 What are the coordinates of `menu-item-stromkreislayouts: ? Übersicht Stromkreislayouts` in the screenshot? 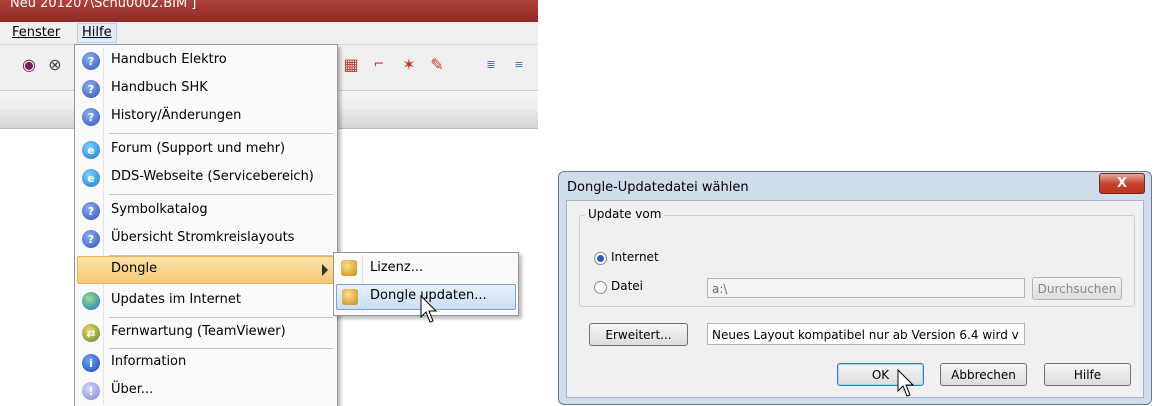 It's located at (206, 239).